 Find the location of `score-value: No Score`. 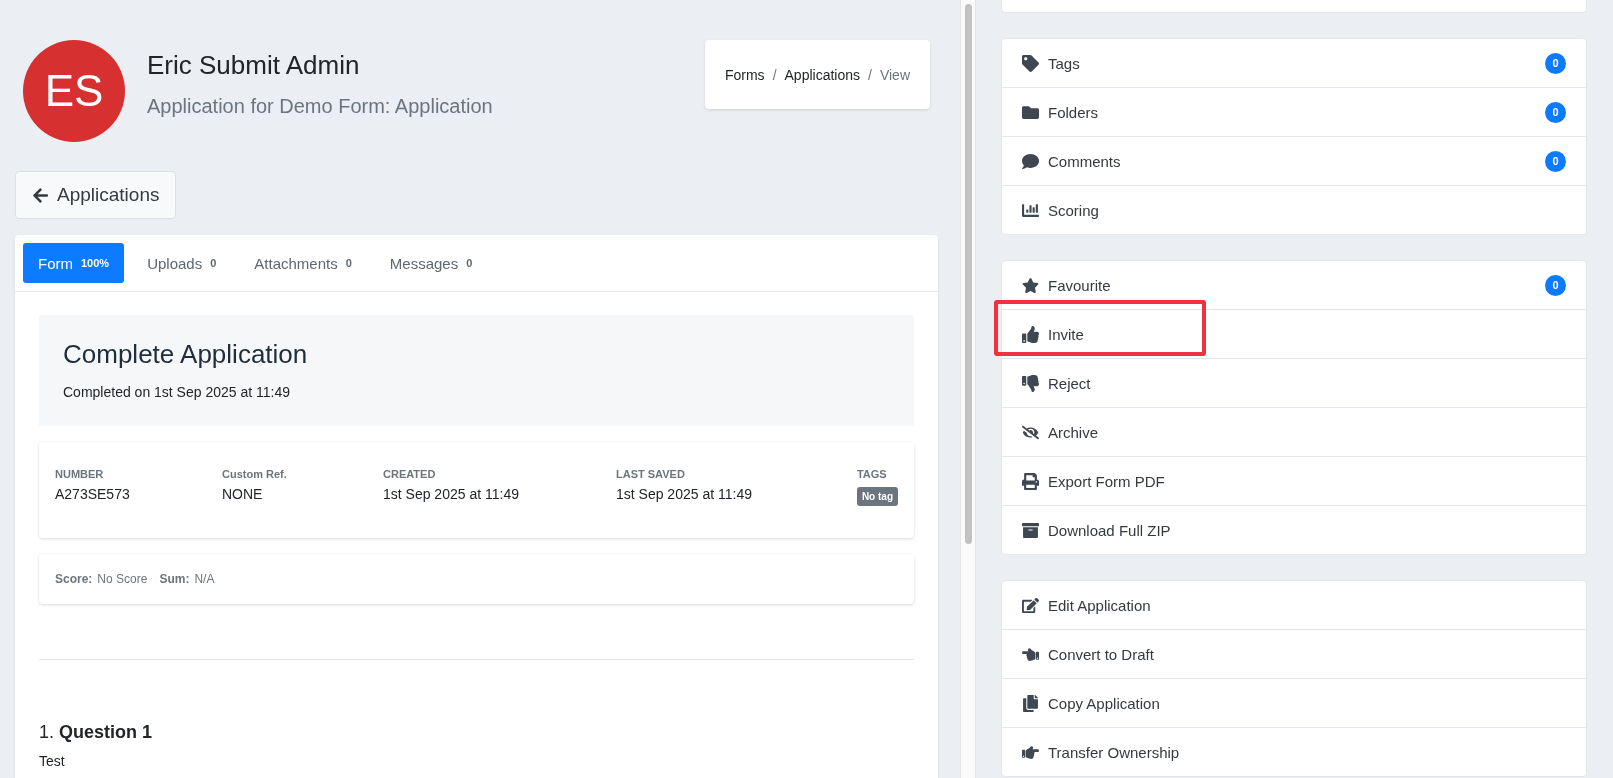

score-value: No Score is located at coordinates (122, 579).